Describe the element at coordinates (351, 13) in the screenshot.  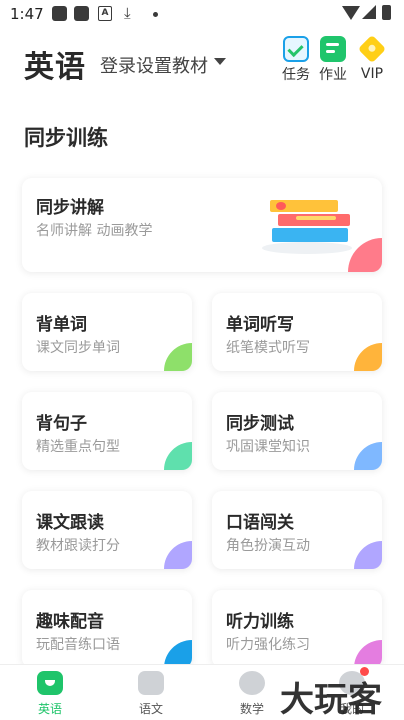
I see `wifi-icon` at that location.